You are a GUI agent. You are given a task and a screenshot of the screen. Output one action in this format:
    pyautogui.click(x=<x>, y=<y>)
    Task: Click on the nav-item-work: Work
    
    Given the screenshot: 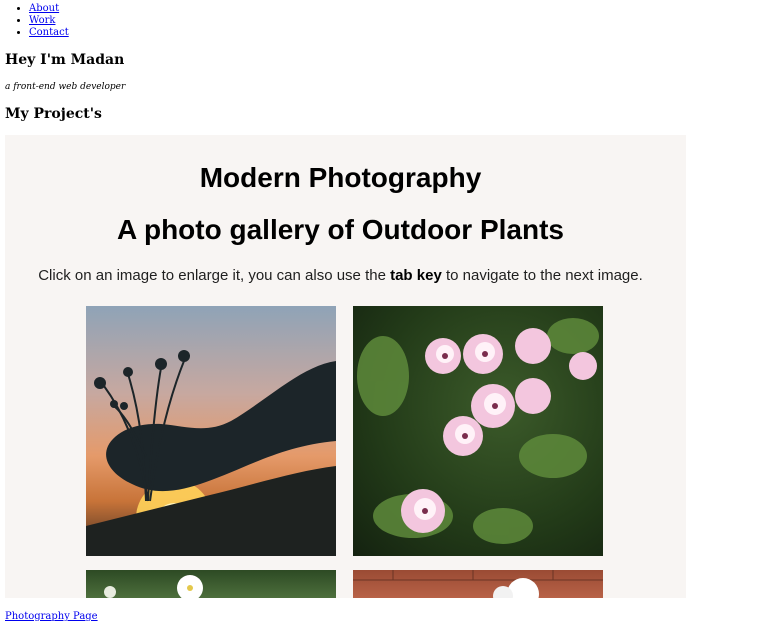 What is the action you would take?
    pyautogui.click(x=49, y=21)
    